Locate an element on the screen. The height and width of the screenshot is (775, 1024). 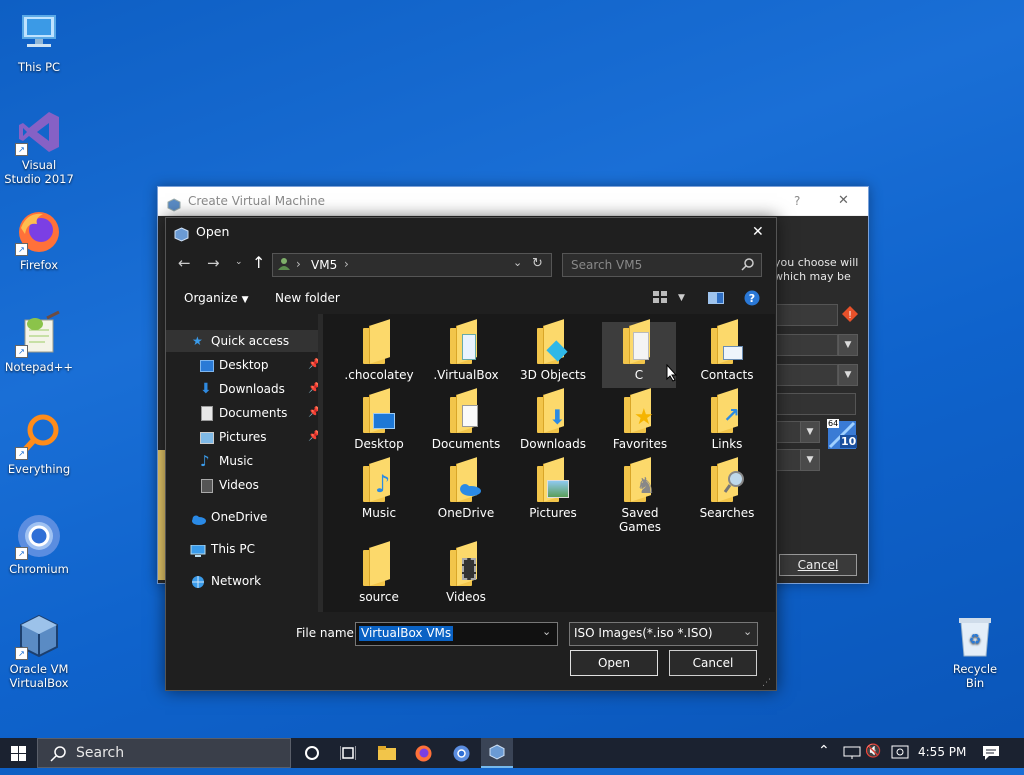
taskbar-search-placeholder: Search is located at coordinates (100, 753).